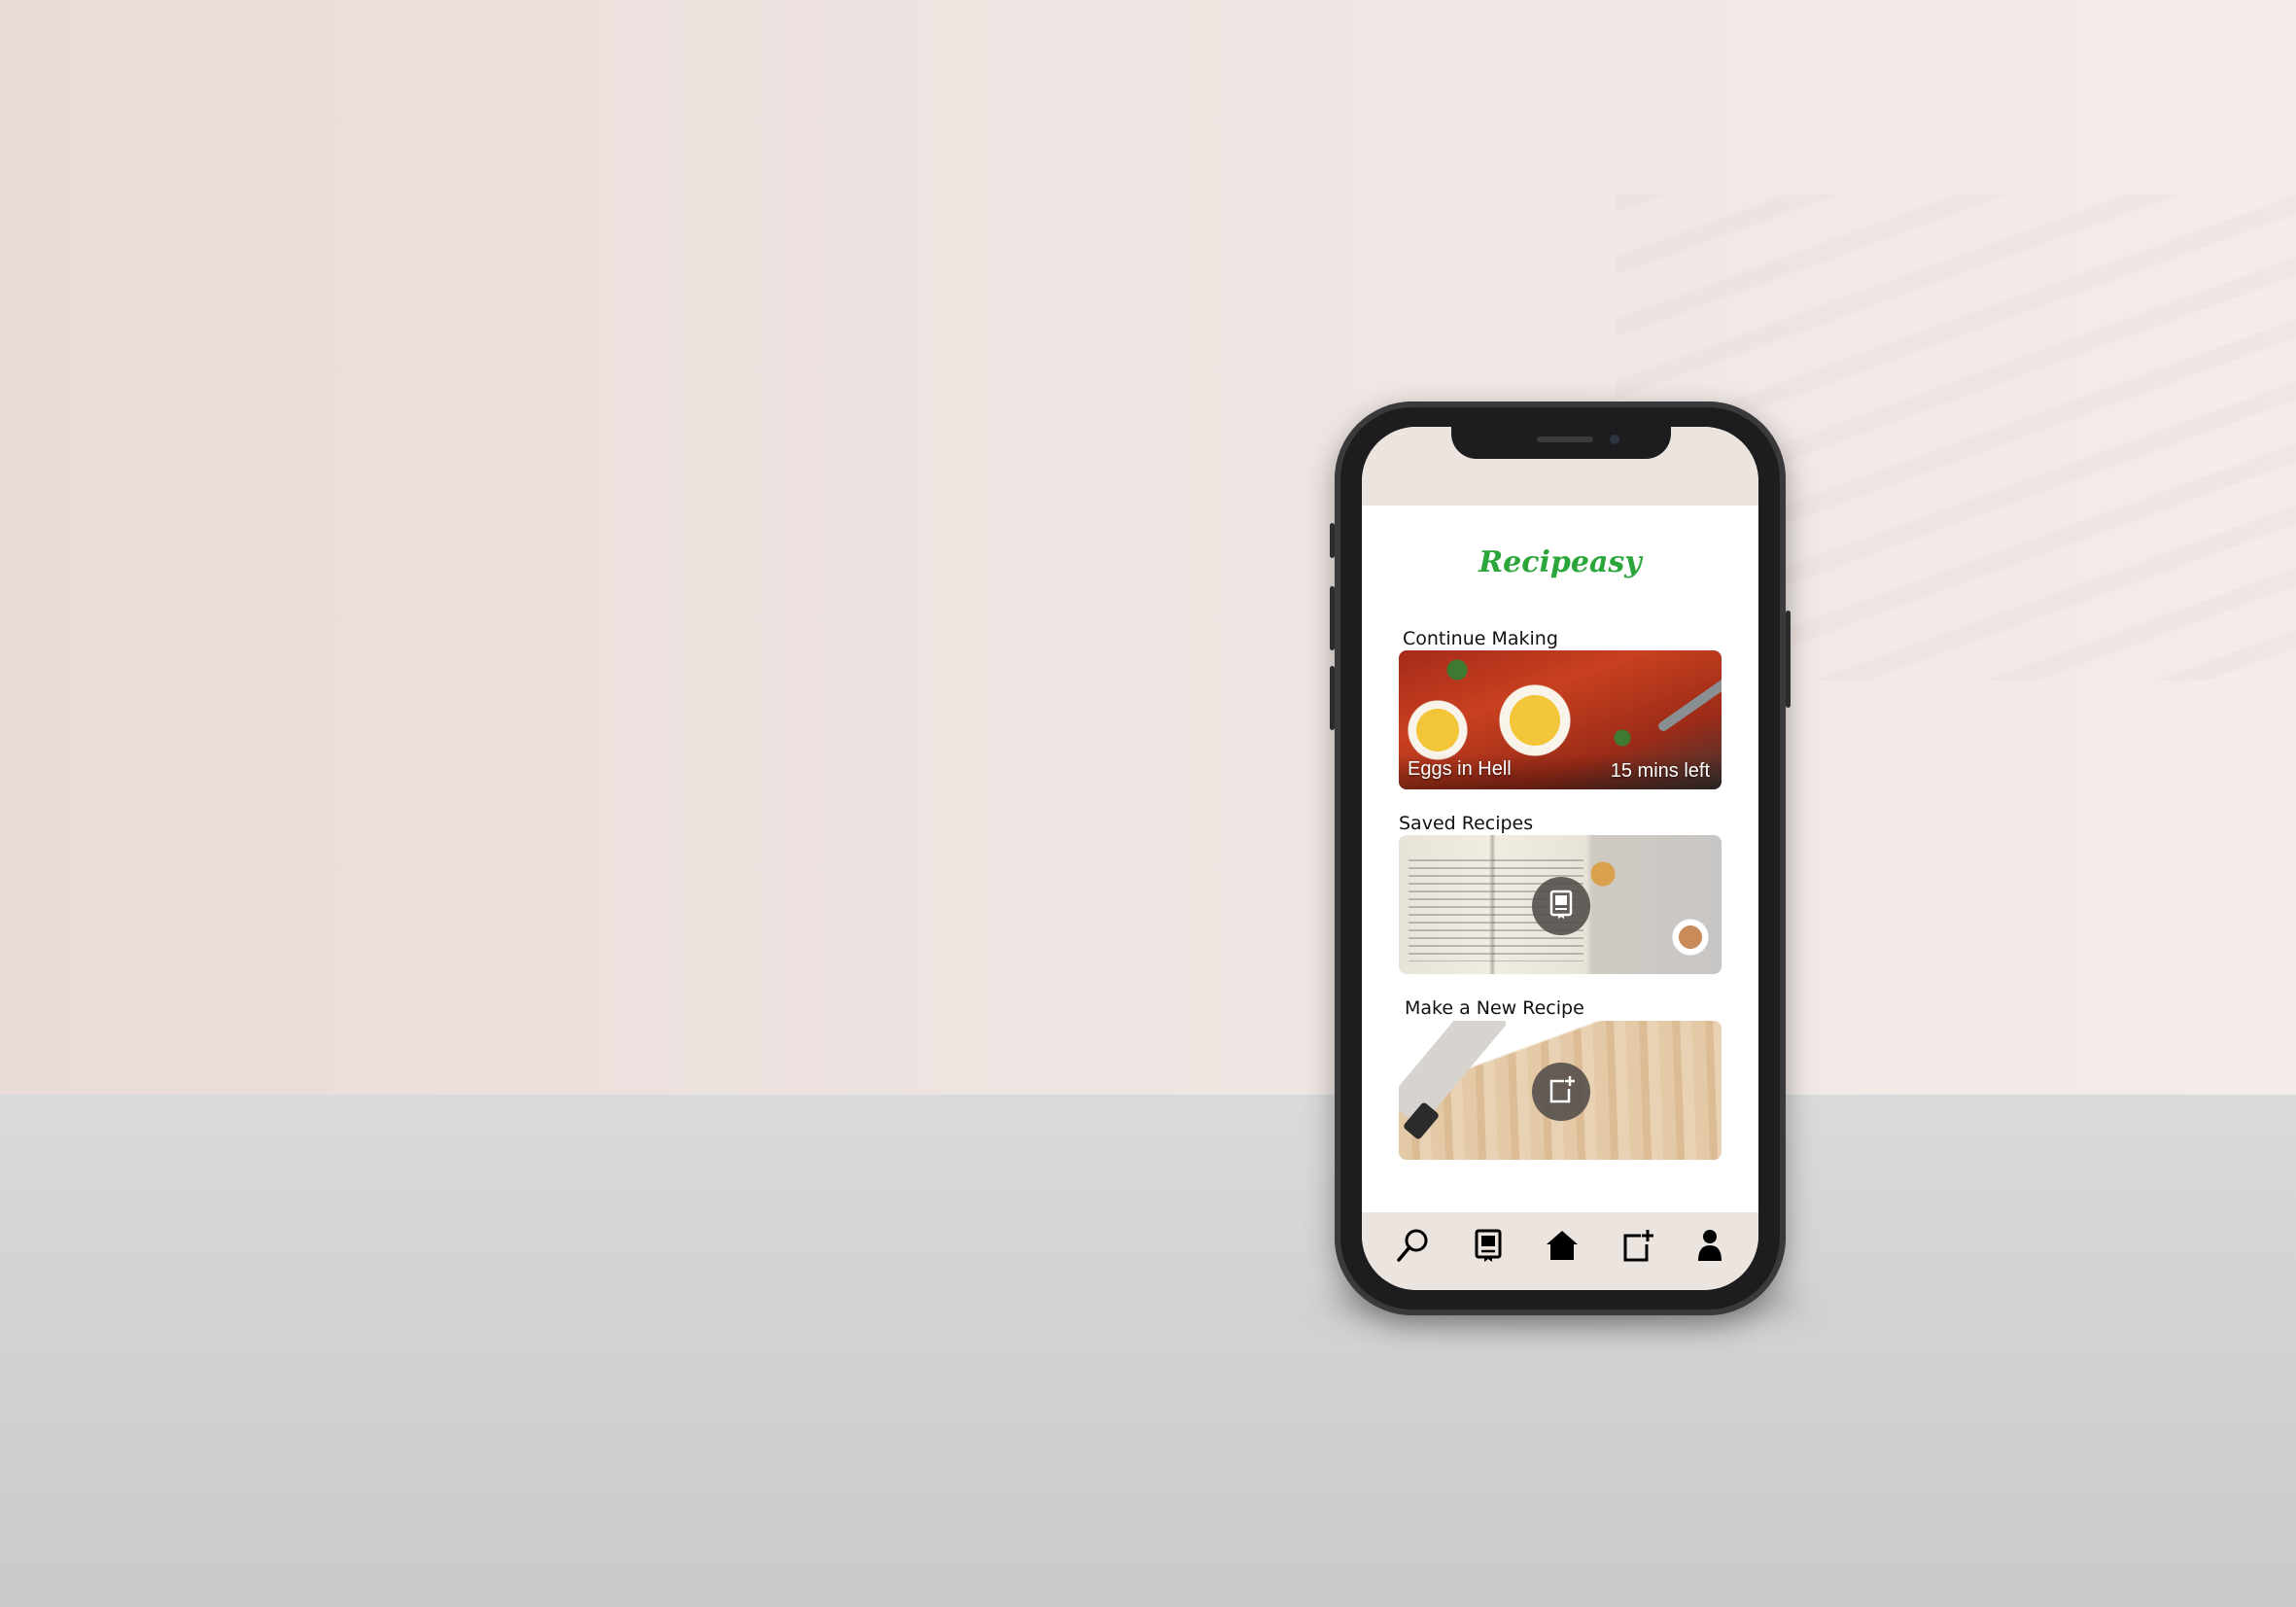  I want to click on new-recipe-card, so click(1560, 1090).